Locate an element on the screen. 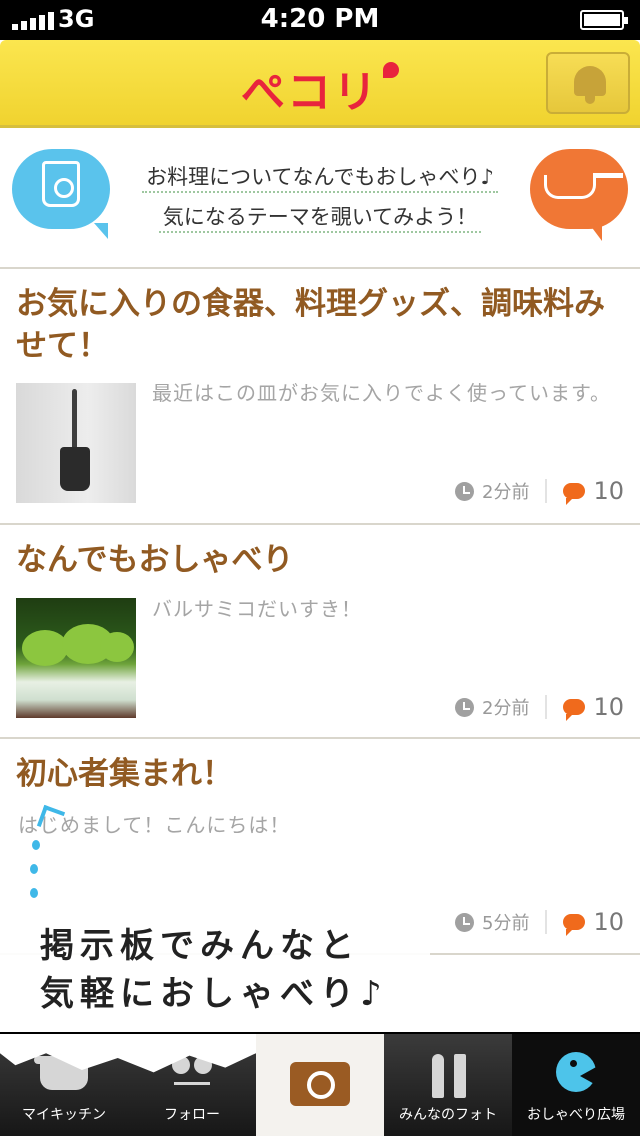  rooster-icon is located at coordinates (391, 70).